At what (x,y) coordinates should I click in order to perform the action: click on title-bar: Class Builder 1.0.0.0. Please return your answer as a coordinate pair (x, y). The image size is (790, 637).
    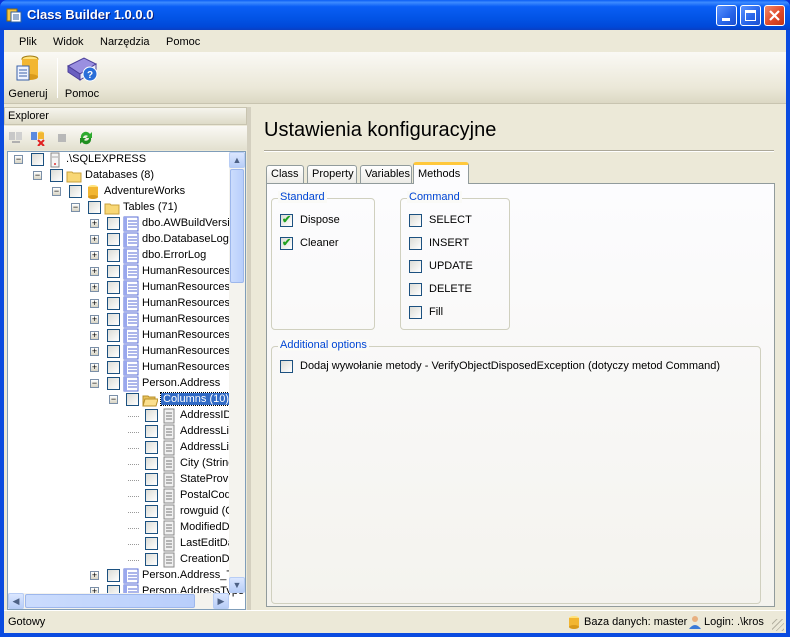
    Looking at the image, I should click on (395, 15).